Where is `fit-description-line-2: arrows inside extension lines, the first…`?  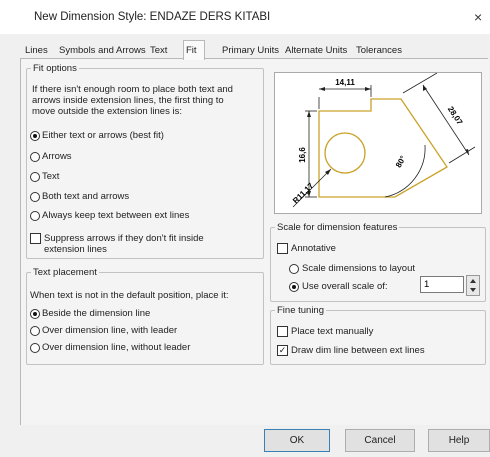 fit-description-line-2: arrows inside extension lines, the first… is located at coordinates (128, 100).